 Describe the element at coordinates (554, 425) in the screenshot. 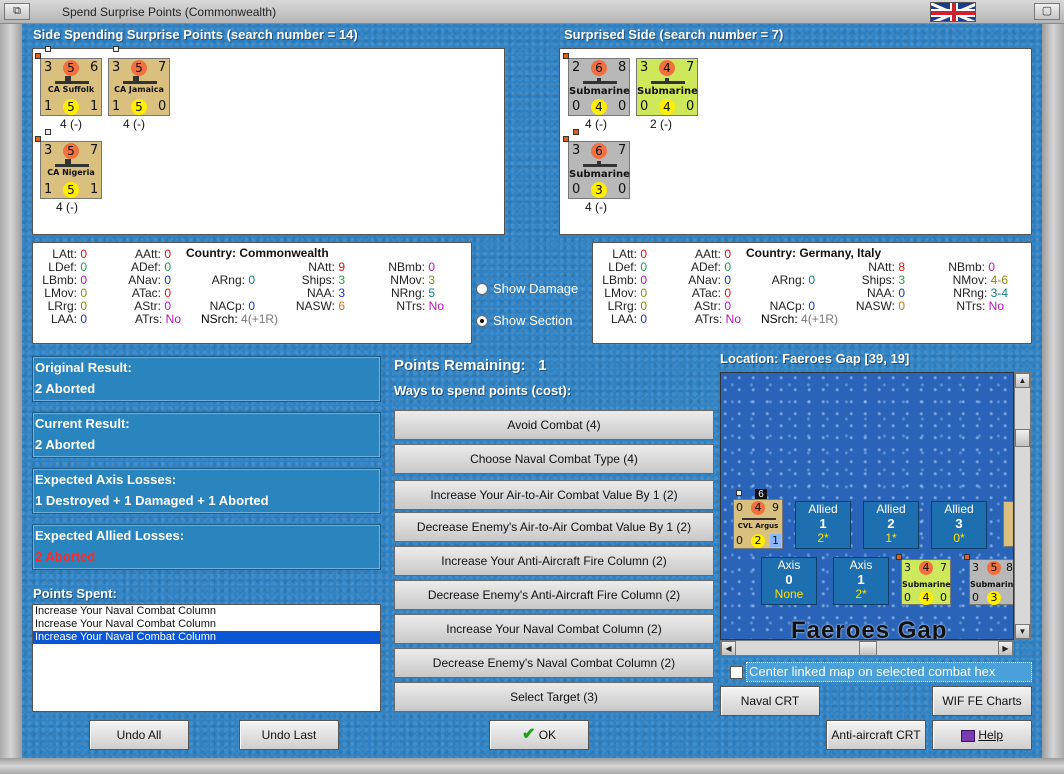

I see `avoid-combat-button: Avoid Combat (4)` at that location.